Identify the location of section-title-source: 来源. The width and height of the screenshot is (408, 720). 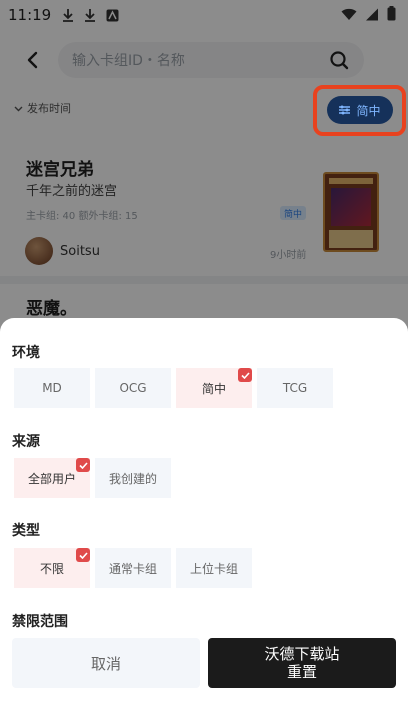
(26, 442).